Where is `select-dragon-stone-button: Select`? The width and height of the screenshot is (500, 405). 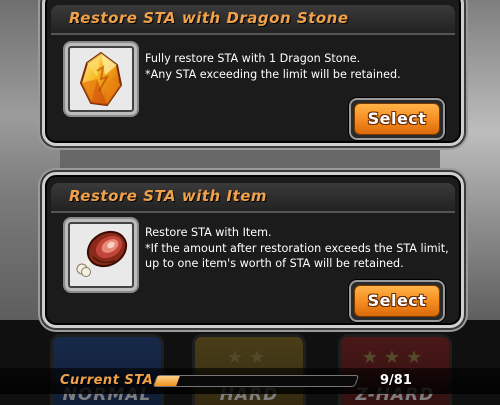 select-dragon-stone-button: Select is located at coordinates (397, 119).